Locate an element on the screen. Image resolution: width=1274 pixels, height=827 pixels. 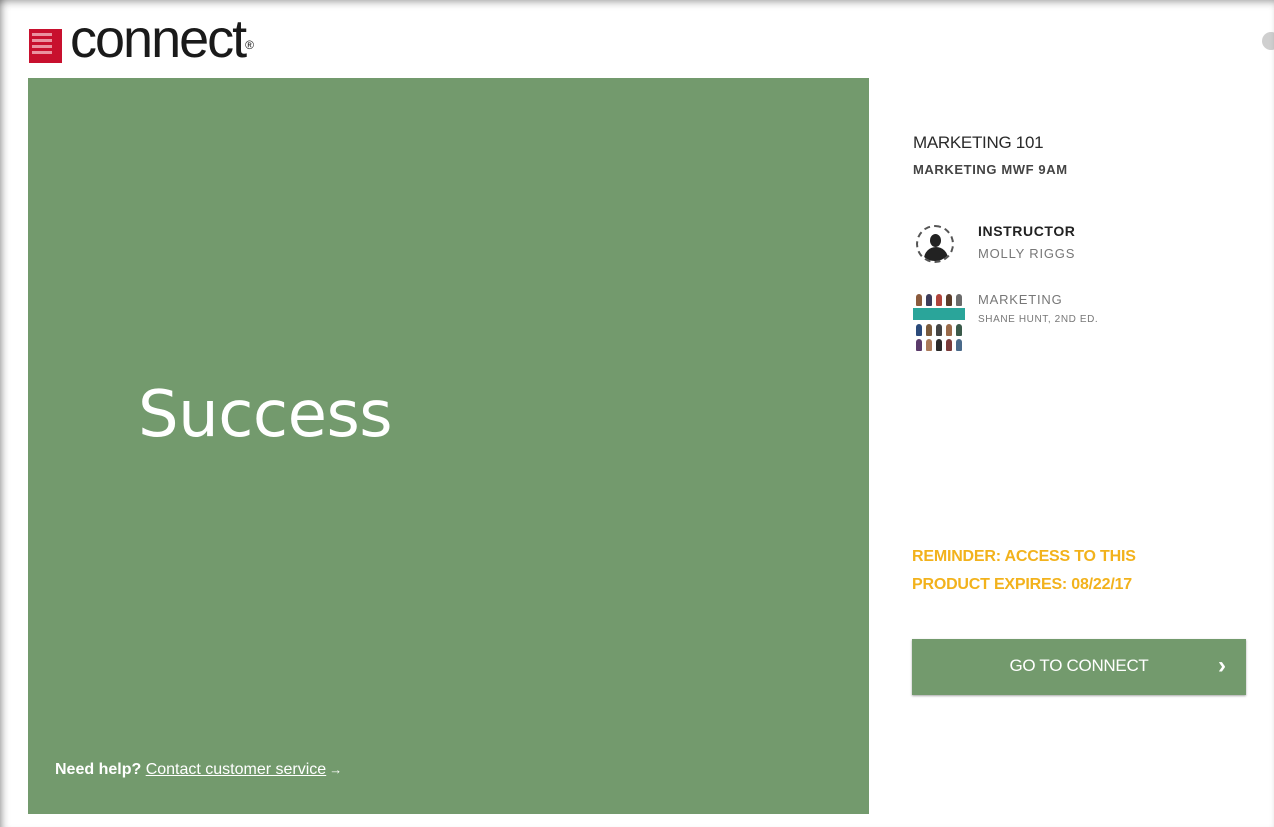
reminder-line-2: PRODUCT EXPIRES: 08/22/17 is located at coordinates (1022, 584).